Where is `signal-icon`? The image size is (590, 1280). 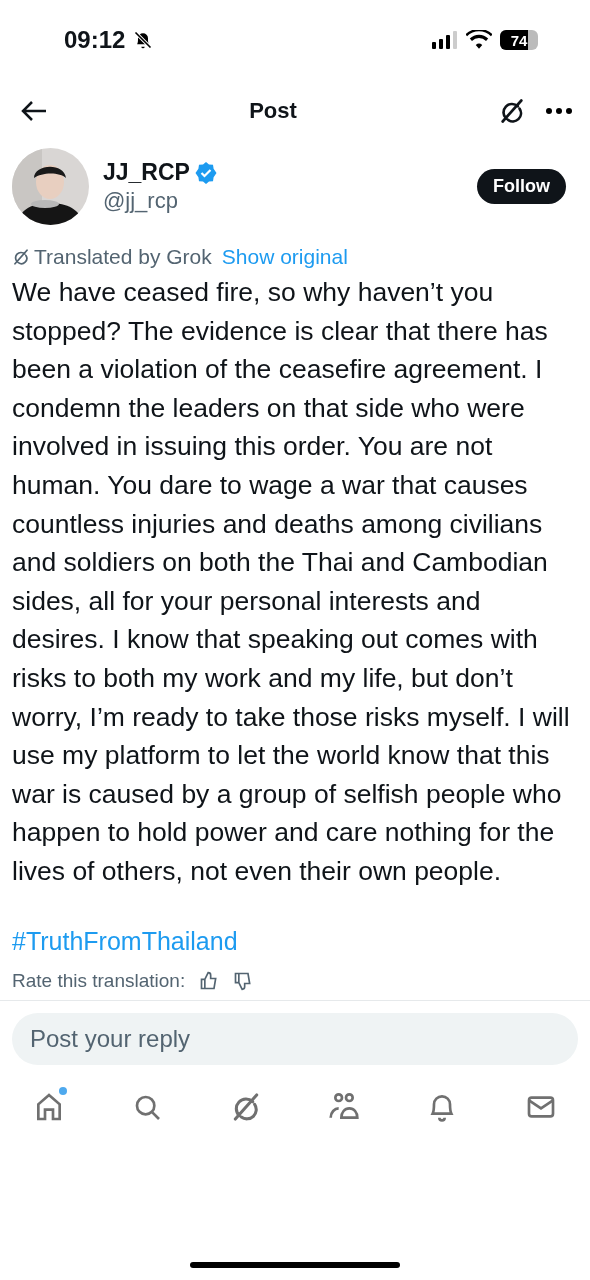 signal-icon is located at coordinates (445, 40).